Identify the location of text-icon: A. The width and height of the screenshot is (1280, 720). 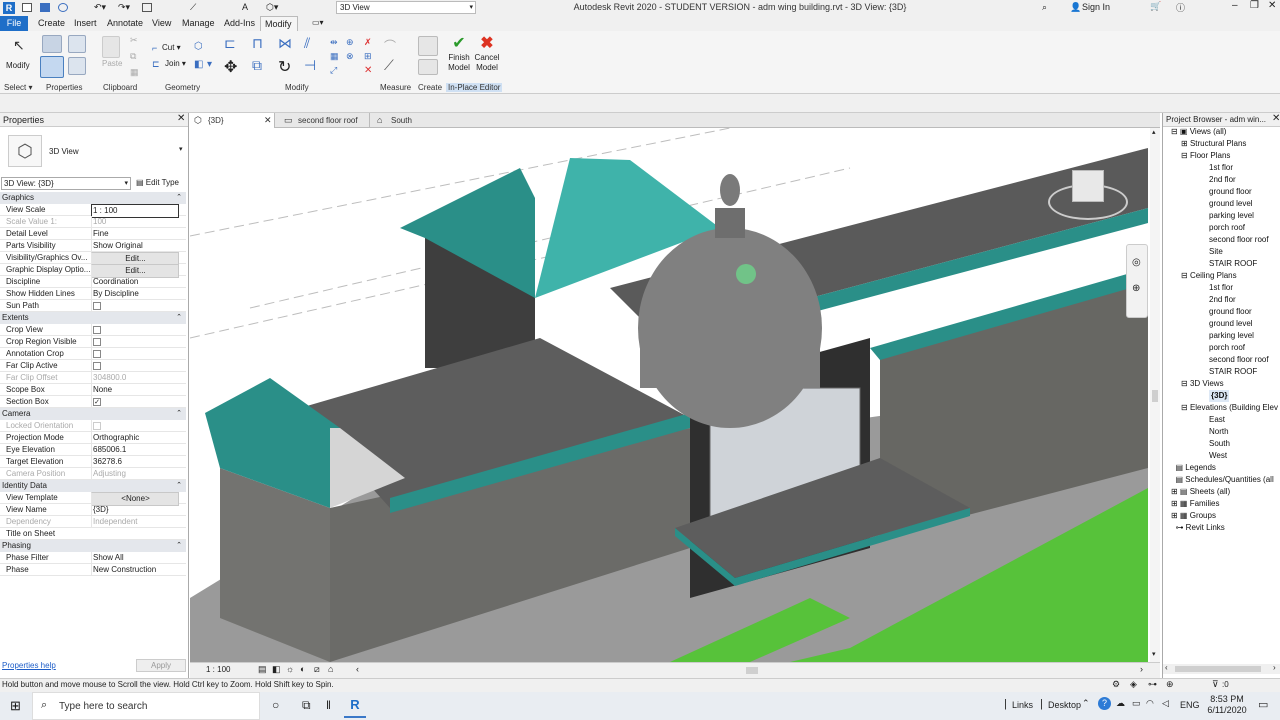
(245, 7).